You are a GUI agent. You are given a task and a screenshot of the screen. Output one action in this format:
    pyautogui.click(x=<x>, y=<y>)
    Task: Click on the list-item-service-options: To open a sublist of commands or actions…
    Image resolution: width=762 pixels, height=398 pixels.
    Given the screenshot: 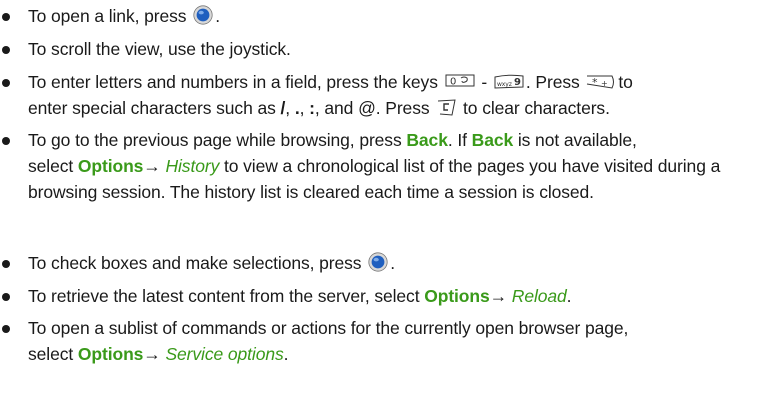 What is the action you would take?
    pyautogui.click(x=381, y=341)
    